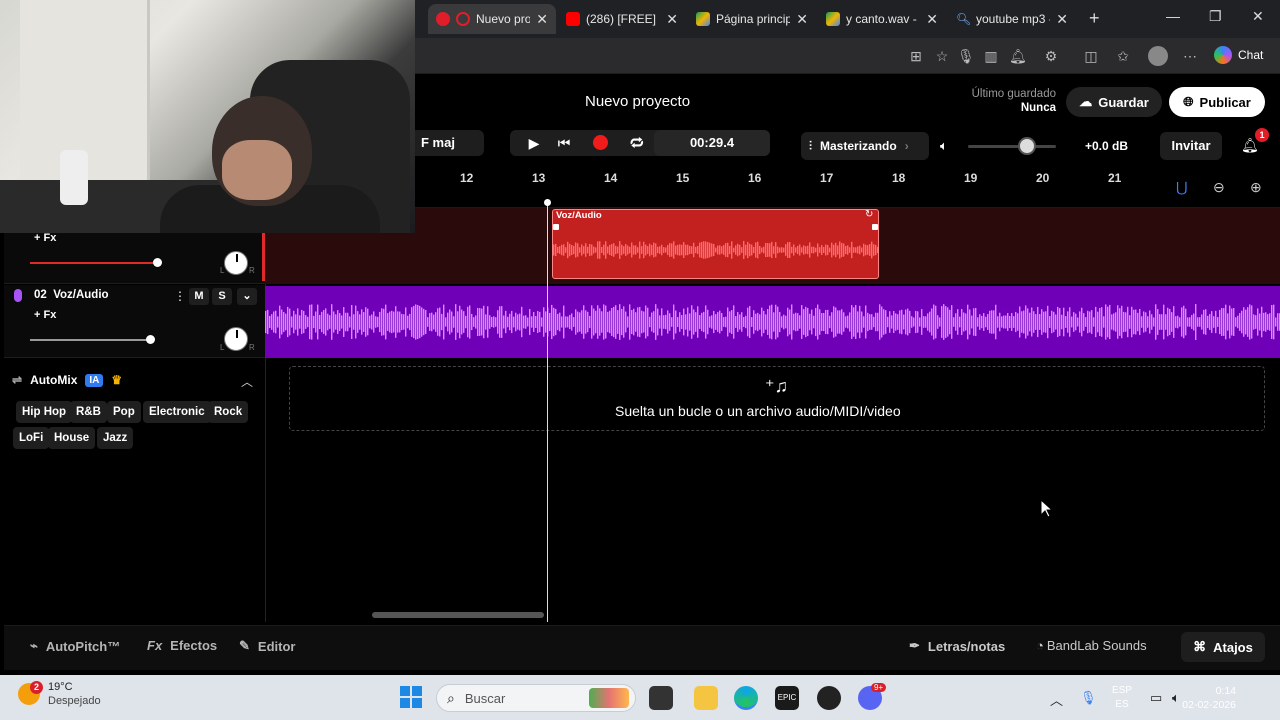 Image resolution: width=1280 pixels, height=720 pixels. What do you see at coordinates (944, 146) in the screenshot?
I see `volume-icon: 🔈︎` at bounding box center [944, 146].